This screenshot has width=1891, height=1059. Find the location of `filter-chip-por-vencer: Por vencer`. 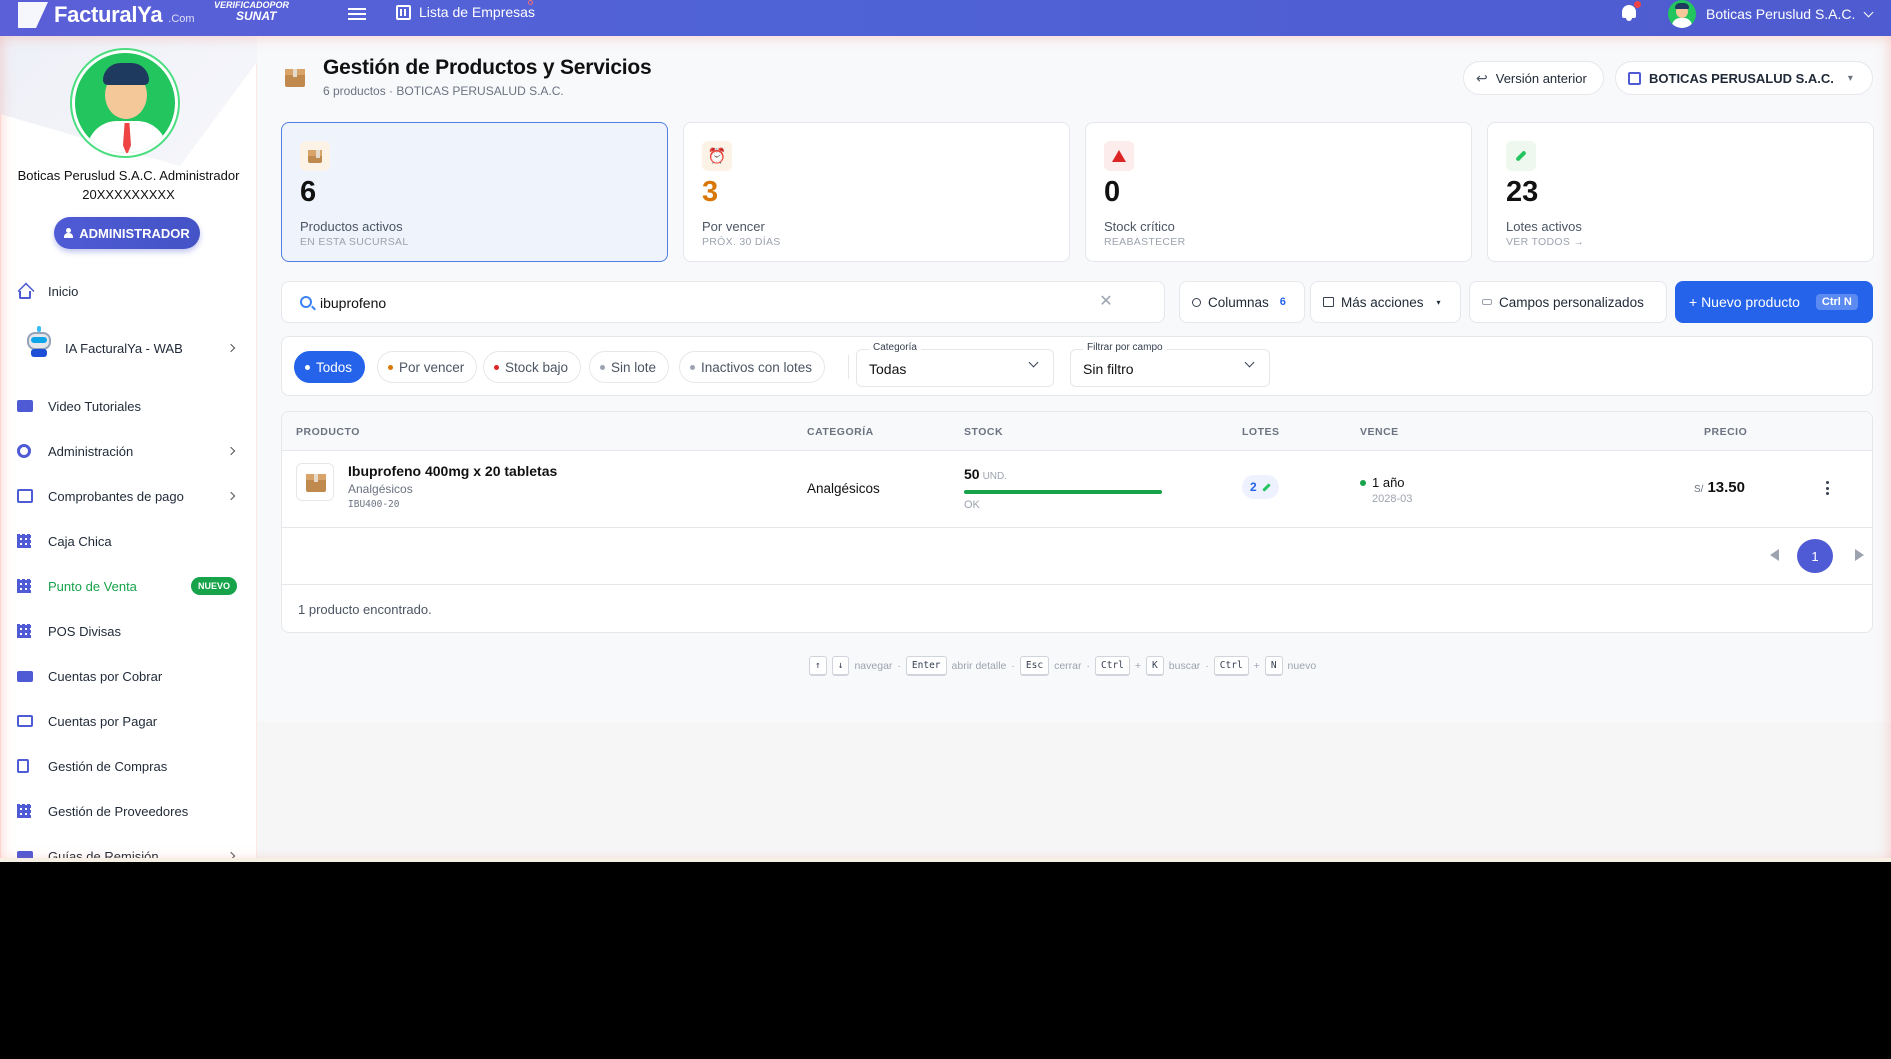

filter-chip-por-vencer: Por vencer is located at coordinates (427, 367).